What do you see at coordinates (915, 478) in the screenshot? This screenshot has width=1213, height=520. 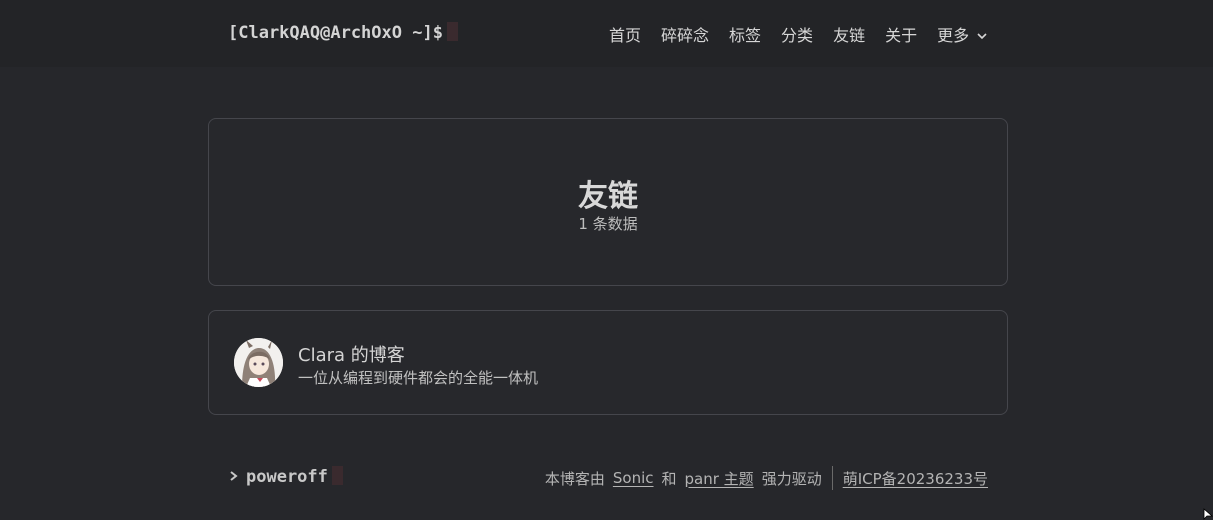 I see `icp-link: 萌ICP备20236233号` at bounding box center [915, 478].